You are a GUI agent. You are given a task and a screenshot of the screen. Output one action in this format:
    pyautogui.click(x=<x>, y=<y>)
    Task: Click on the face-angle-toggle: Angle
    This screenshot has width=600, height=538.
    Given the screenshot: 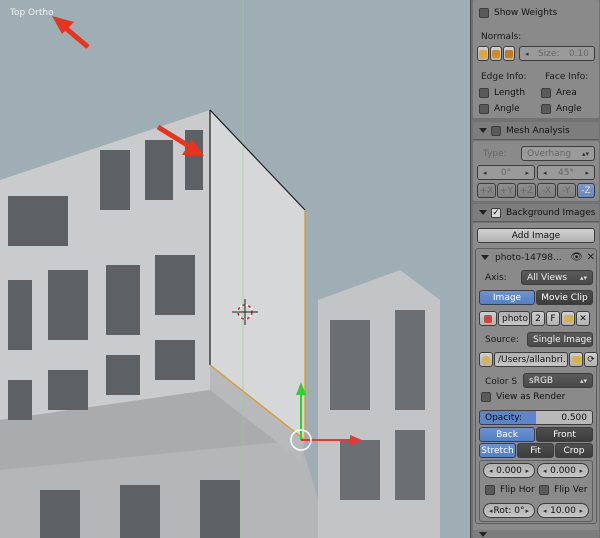 What is the action you would take?
    pyautogui.click(x=561, y=109)
    